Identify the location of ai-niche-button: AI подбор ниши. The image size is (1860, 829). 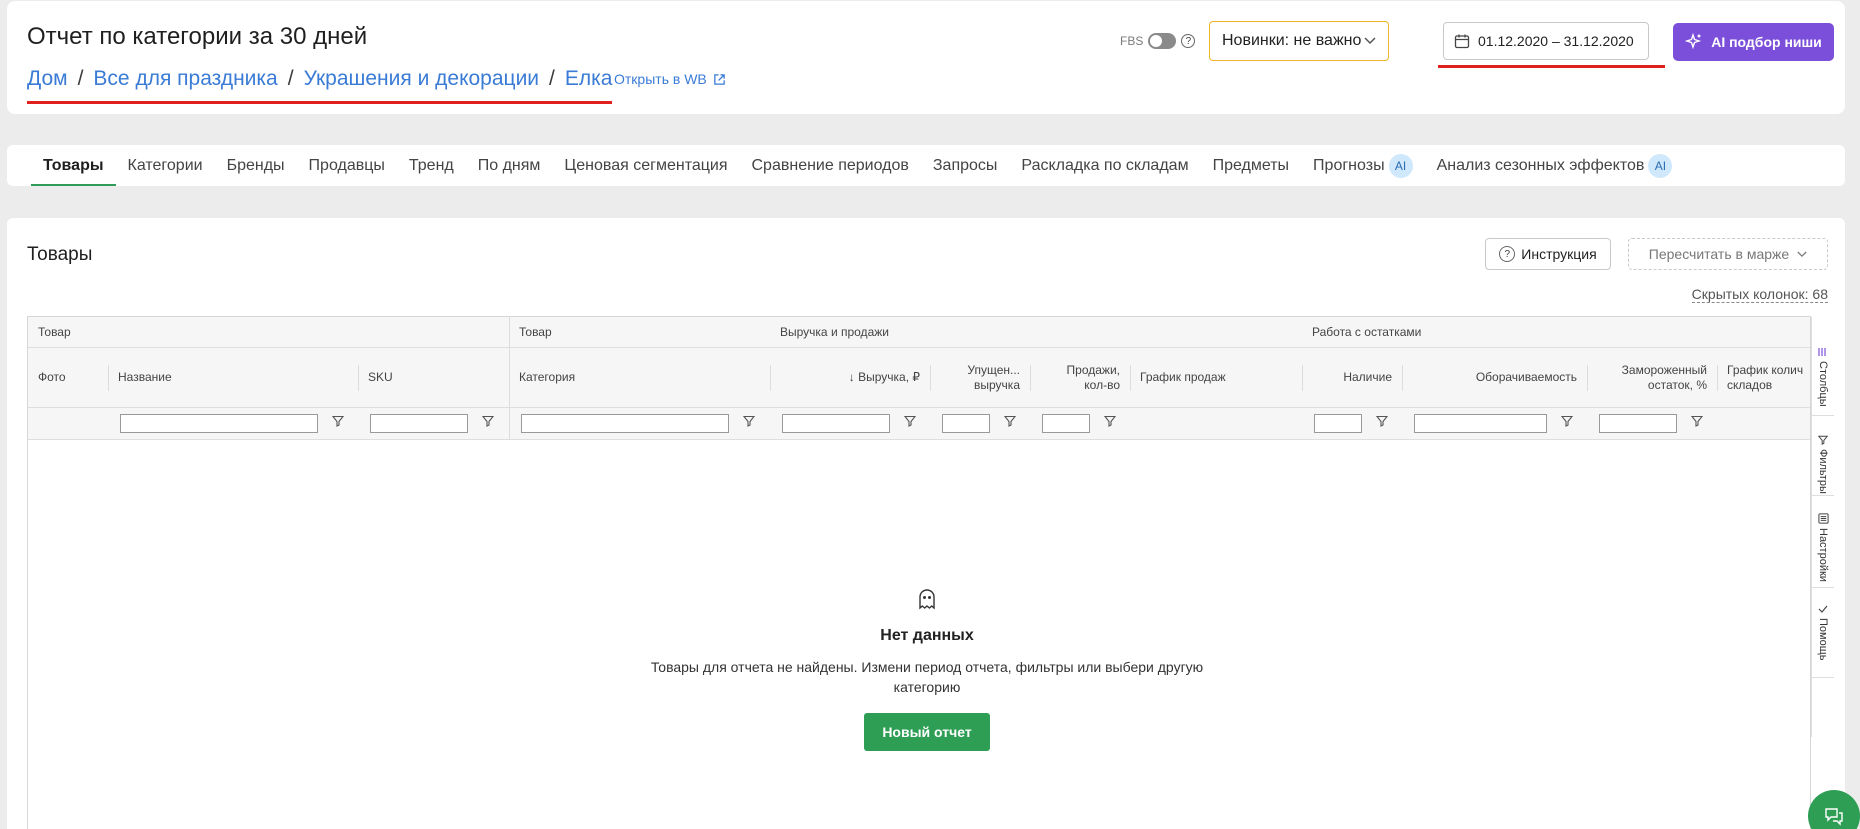
(1753, 42).